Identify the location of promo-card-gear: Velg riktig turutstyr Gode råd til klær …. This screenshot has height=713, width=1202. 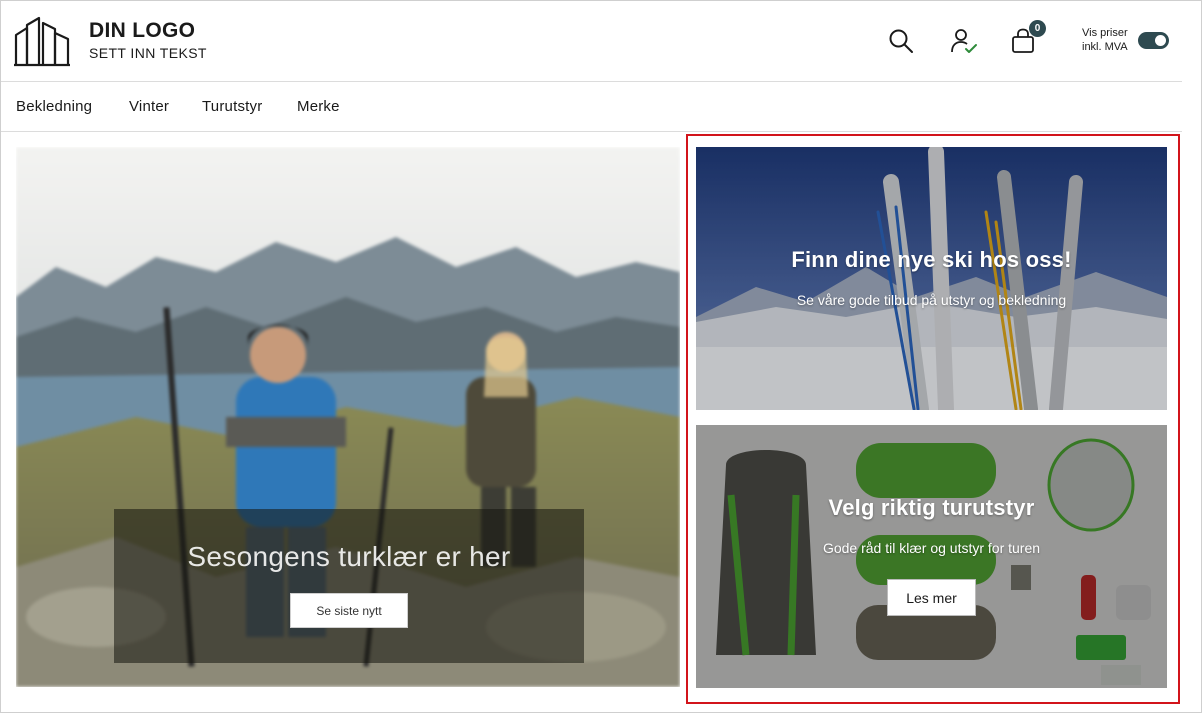
(931, 556).